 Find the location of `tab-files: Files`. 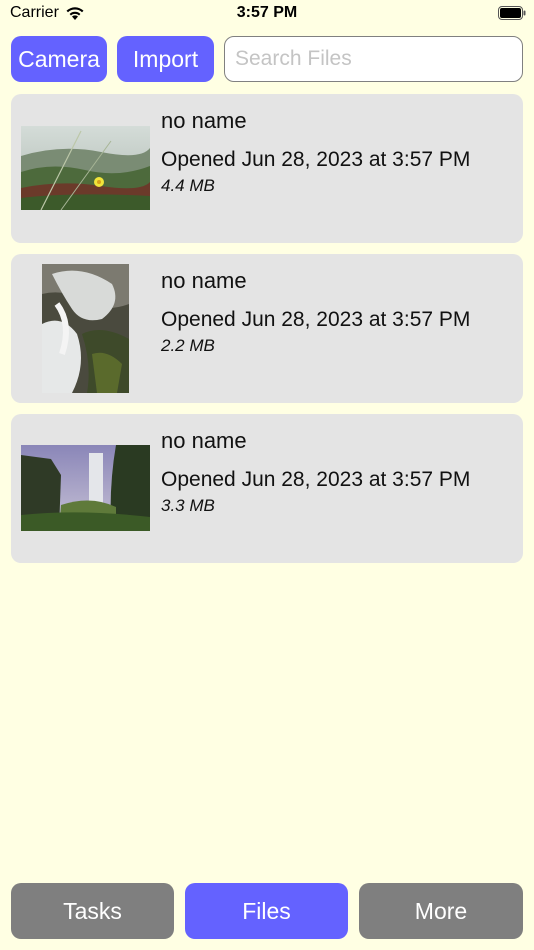

tab-files: Files is located at coordinates (266, 911).